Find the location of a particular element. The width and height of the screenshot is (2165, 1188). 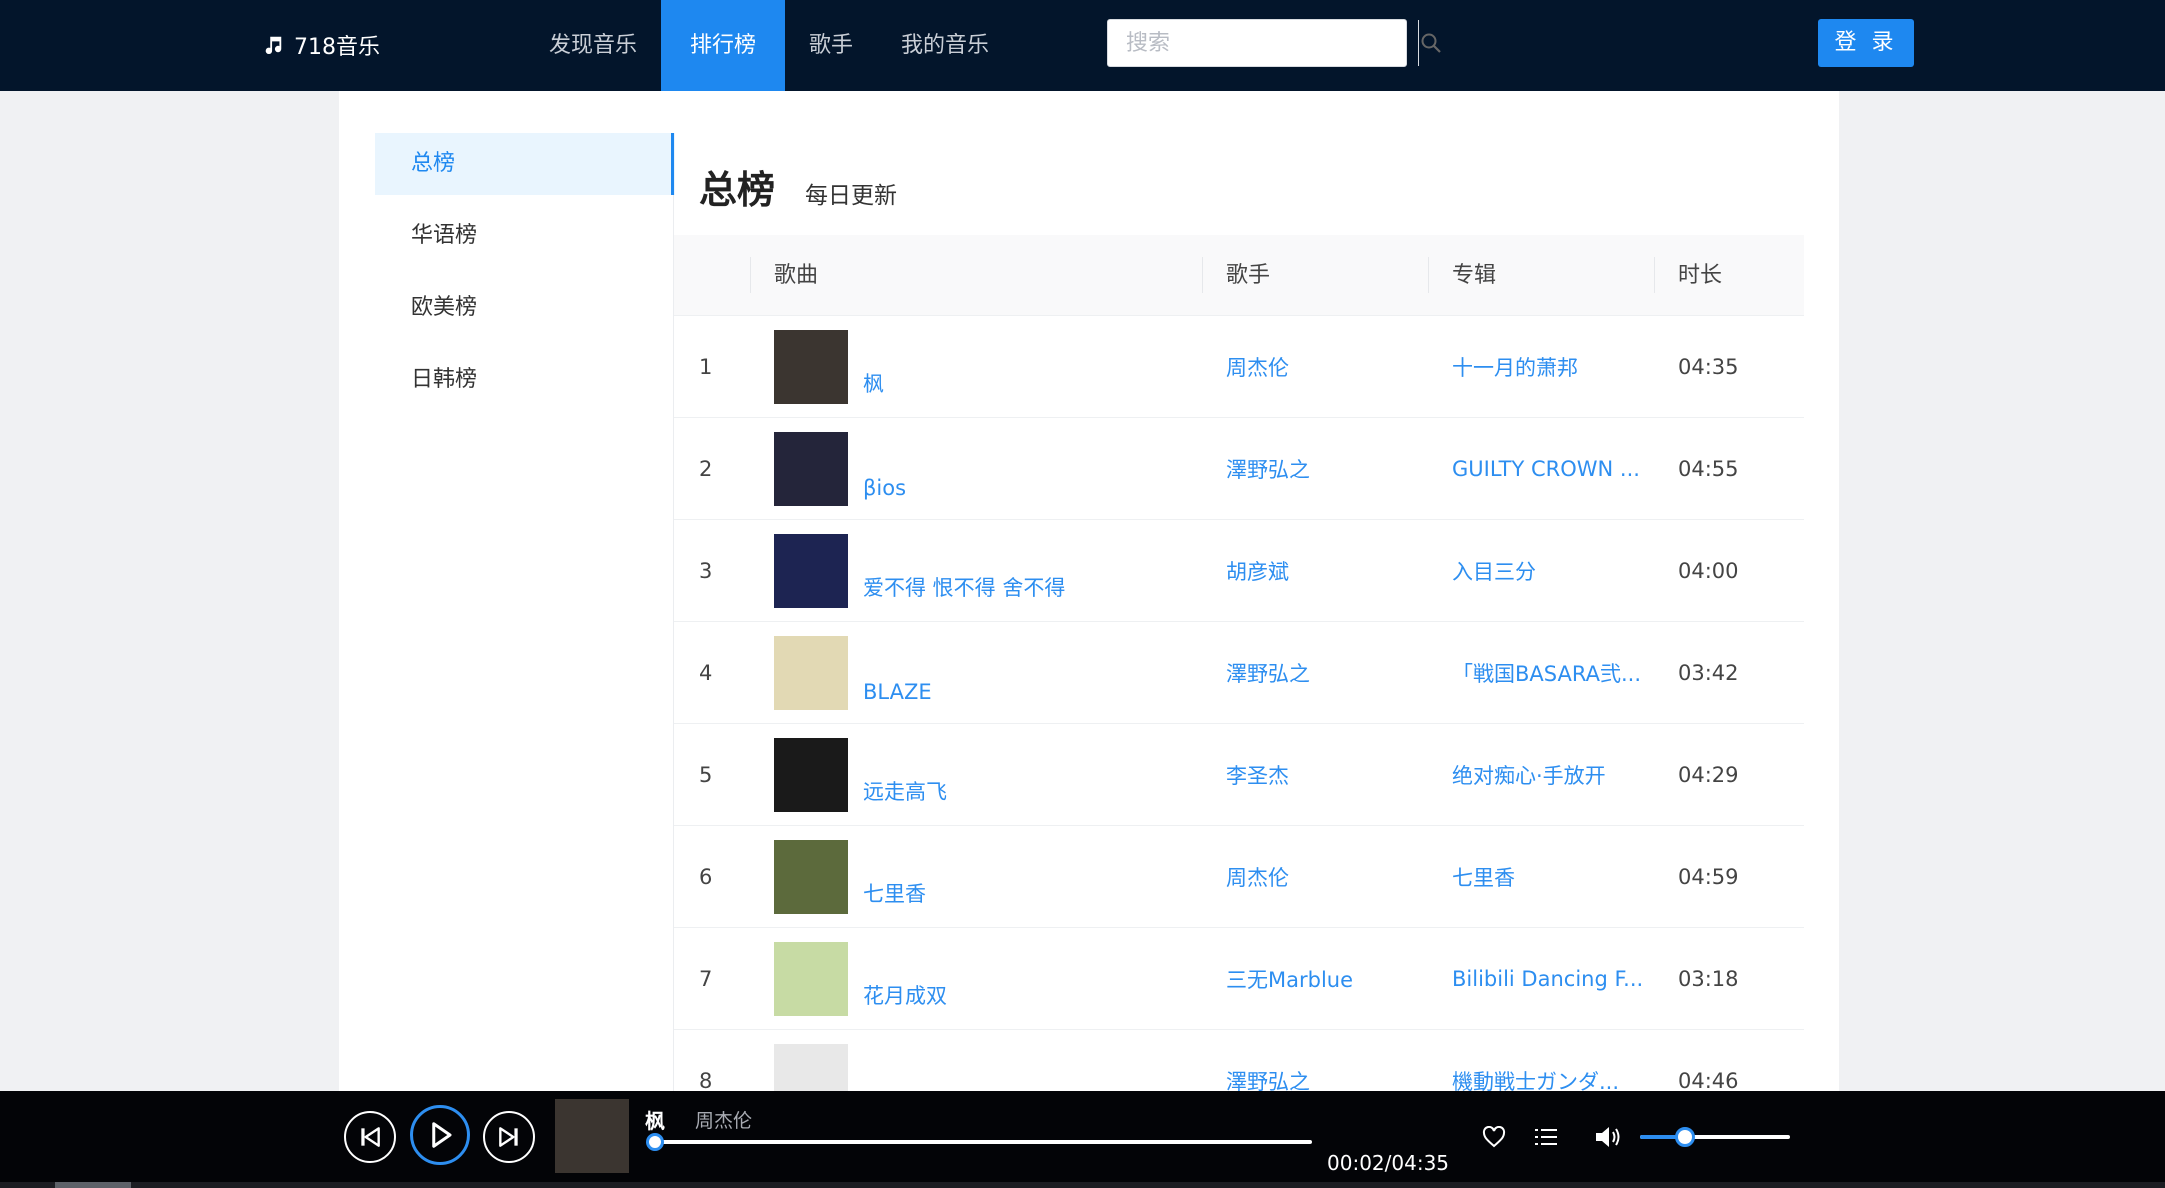

song-cell: BLAZE is located at coordinates (976, 672).